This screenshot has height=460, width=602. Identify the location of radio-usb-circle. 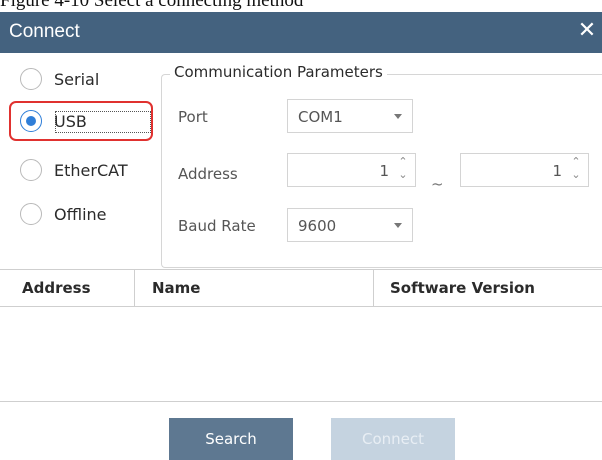
(31, 121).